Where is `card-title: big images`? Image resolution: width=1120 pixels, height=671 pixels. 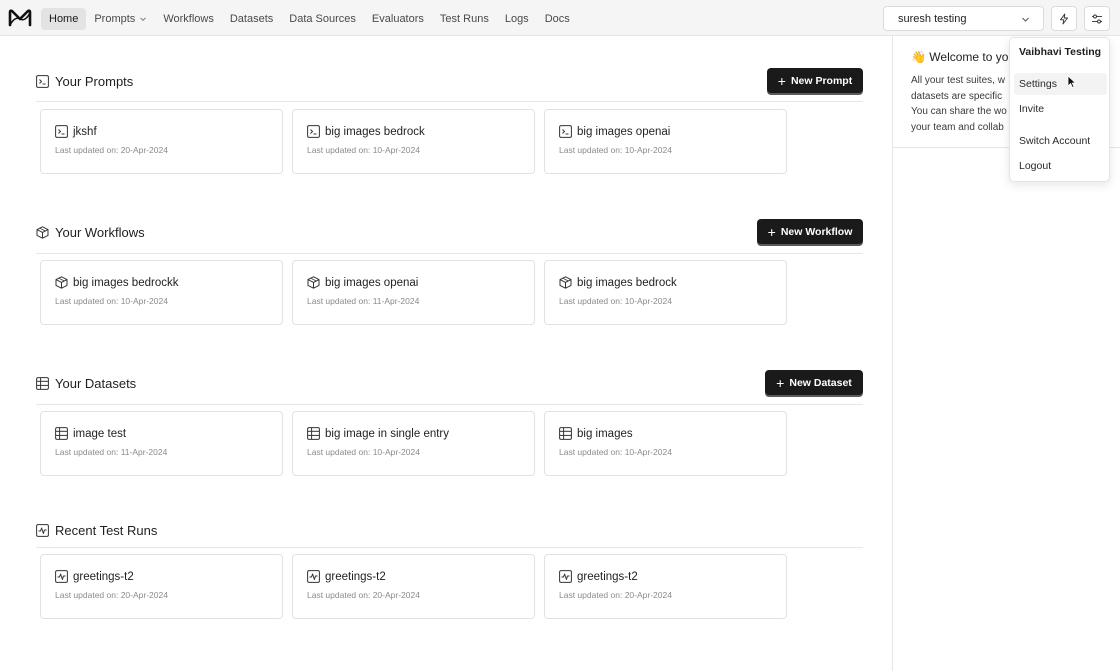
card-title: big images is located at coordinates (596, 433).